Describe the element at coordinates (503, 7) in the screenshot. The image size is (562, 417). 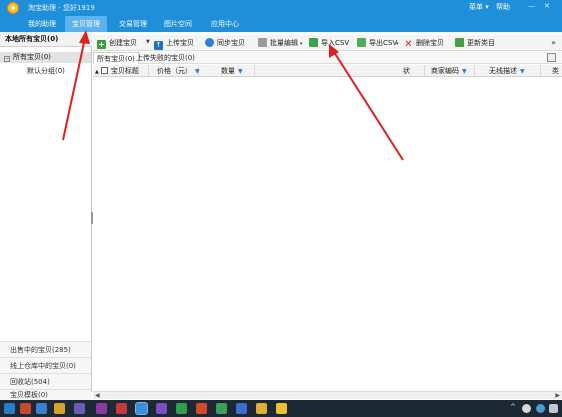
I see `help-button: 帮助` at that location.